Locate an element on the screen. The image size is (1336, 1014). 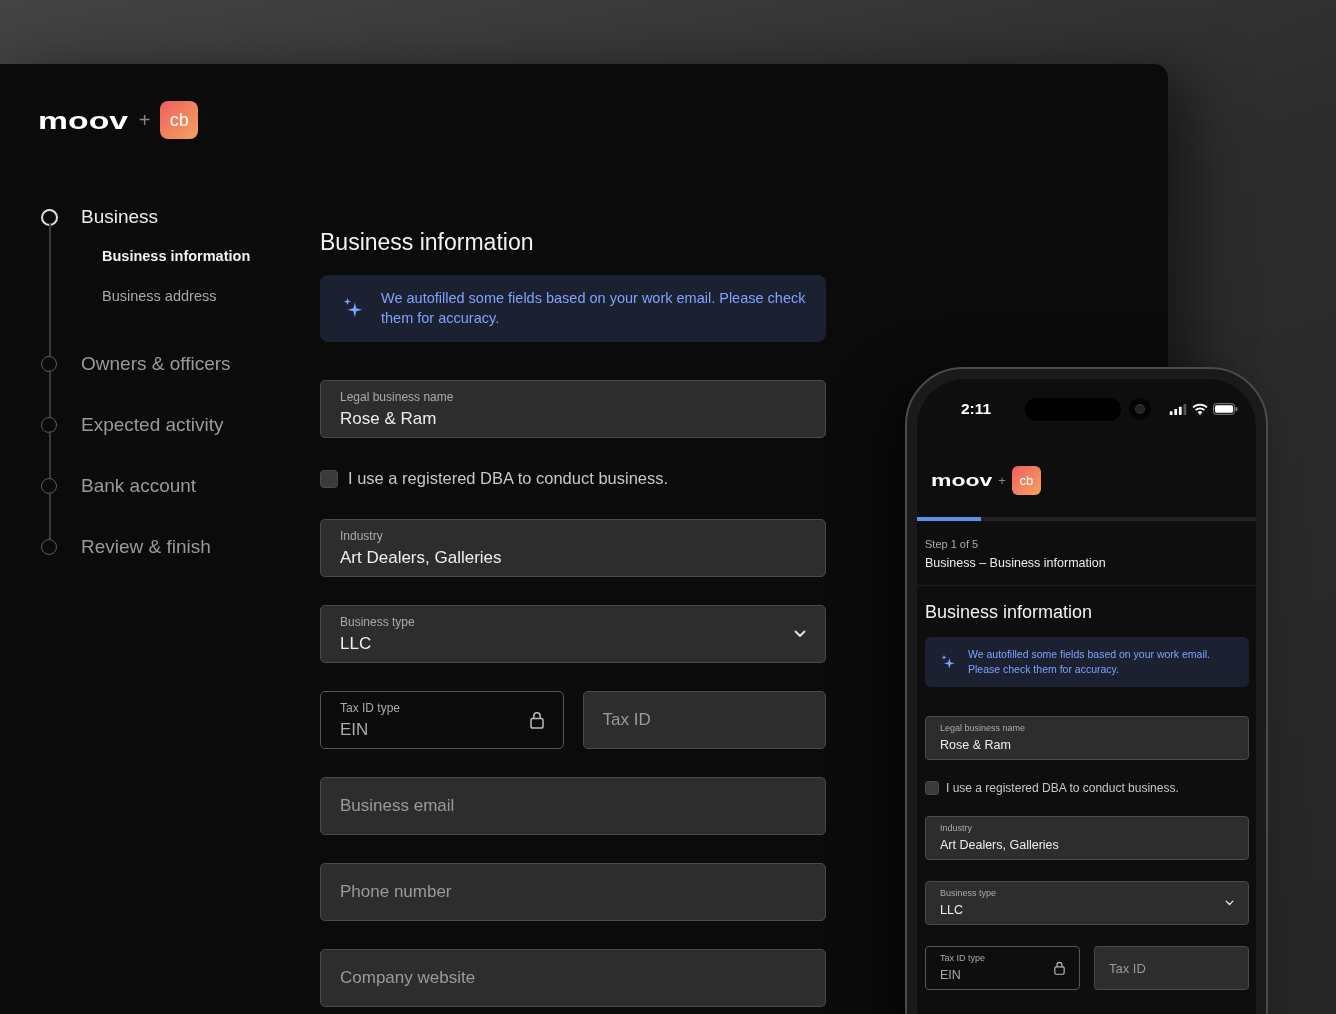
clock-time: 2:11 is located at coordinates (977, 409).